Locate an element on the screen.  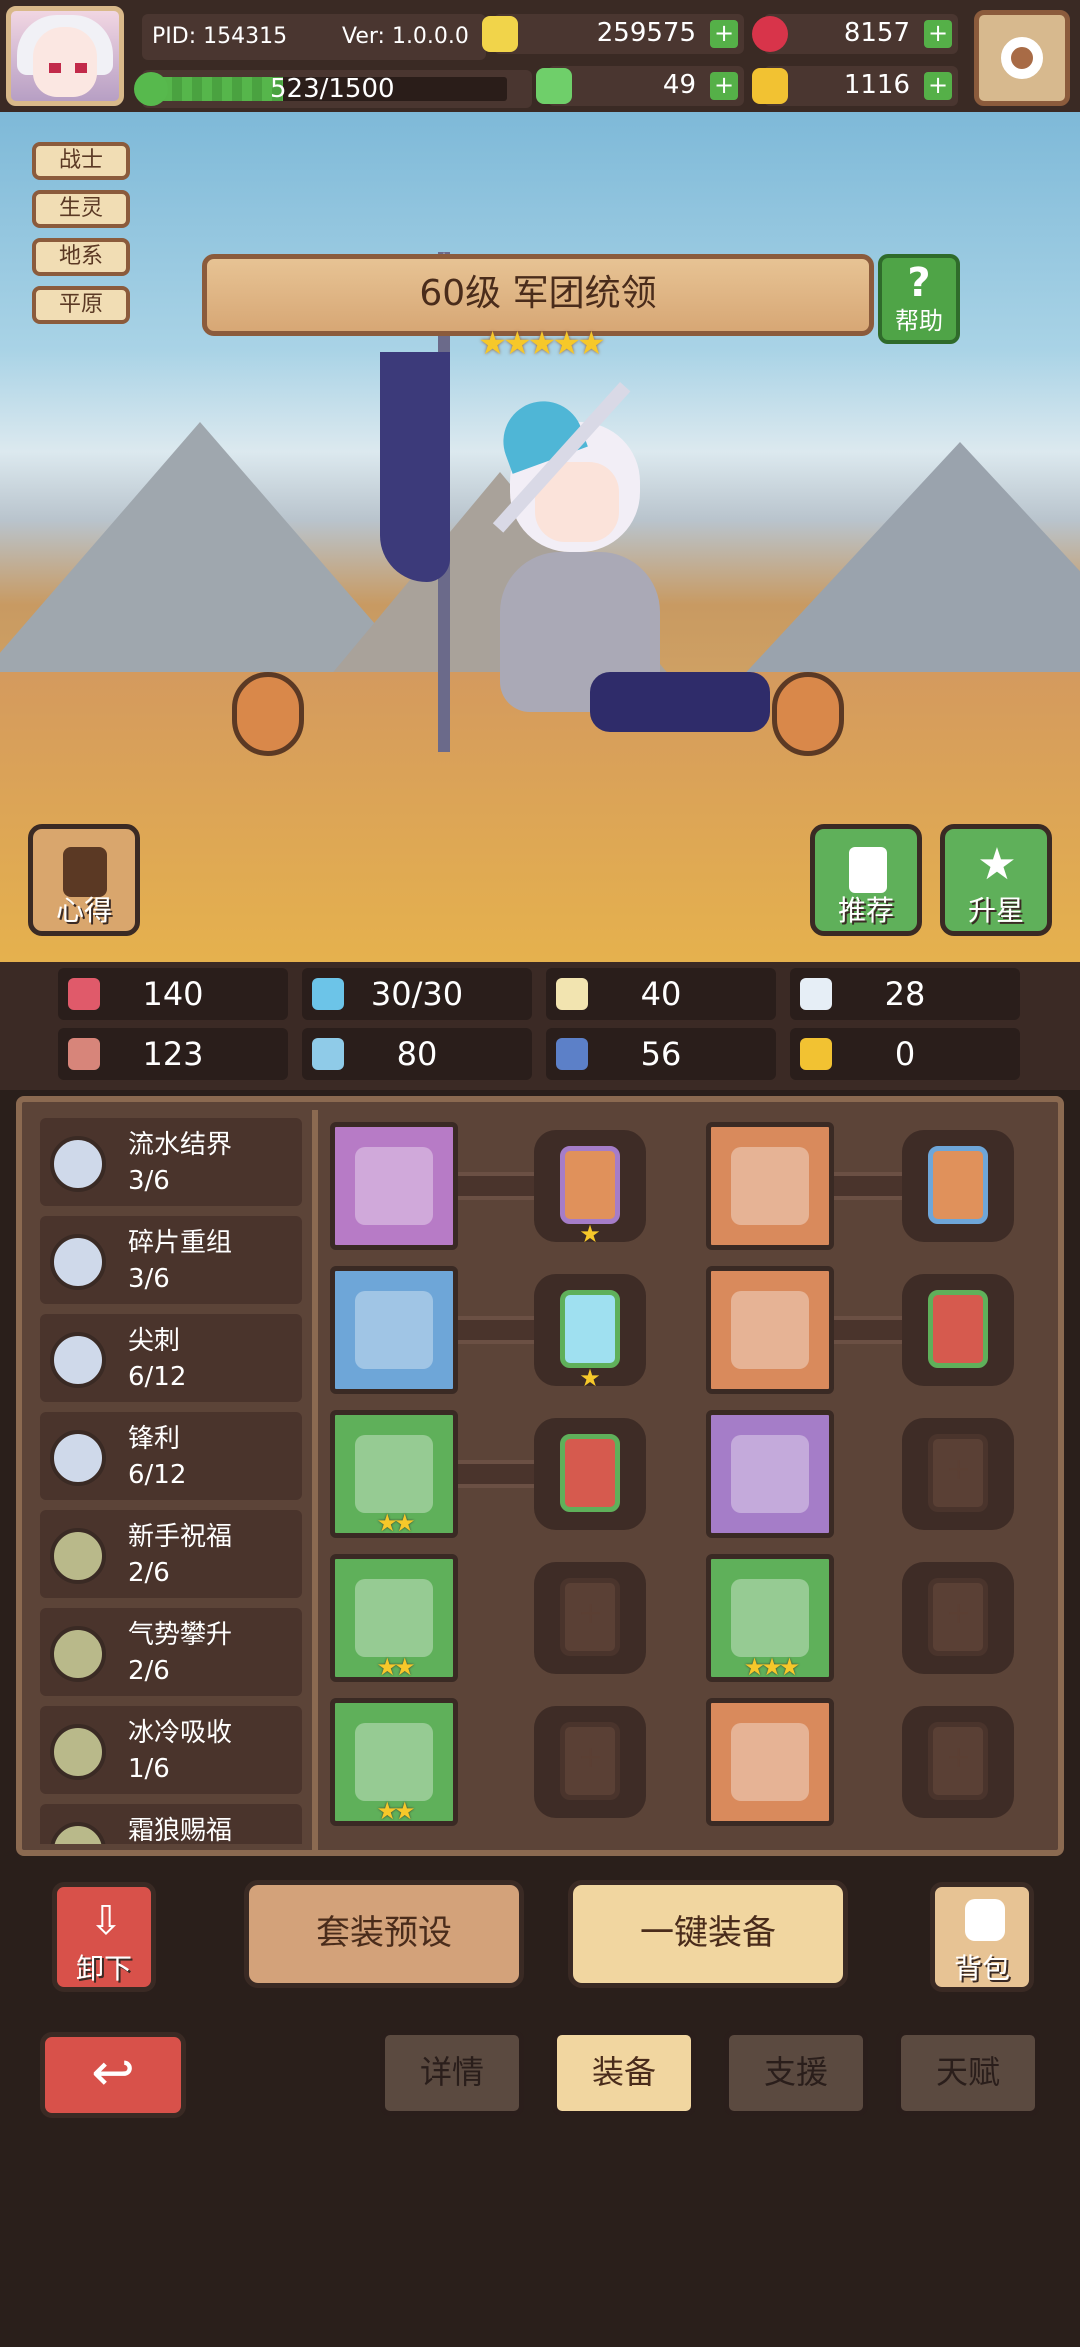
stat-mana: 30/30 is located at coordinates (417, 994).